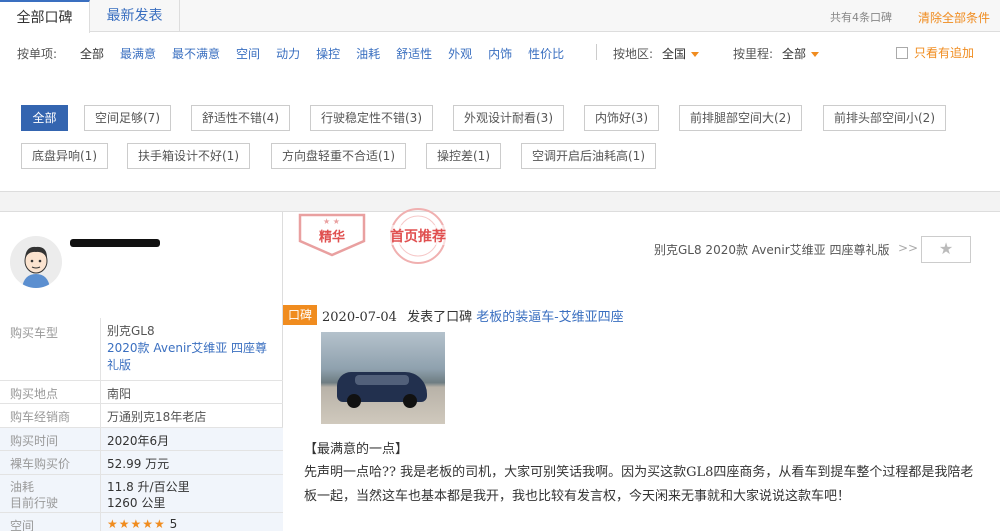 The image size is (1000, 531). What do you see at coordinates (192, 331) in the screenshot?
I see `model-series-link: 别克GL8` at bounding box center [192, 331].